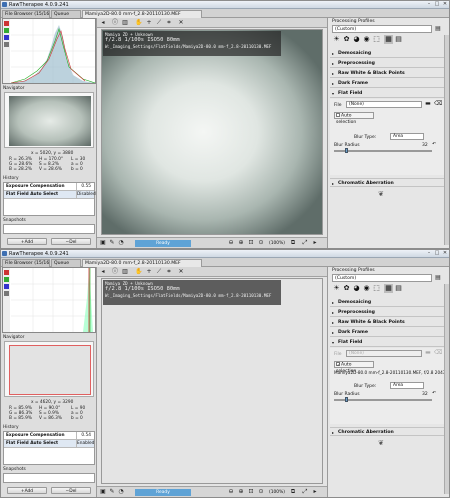 Image resolution: width=450 pixels, height=498 pixels. What do you see at coordinates (50, 195) in the screenshot?
I see `history-row: Flat Field Auto Select Disabled` at bounding box center [50, 195].